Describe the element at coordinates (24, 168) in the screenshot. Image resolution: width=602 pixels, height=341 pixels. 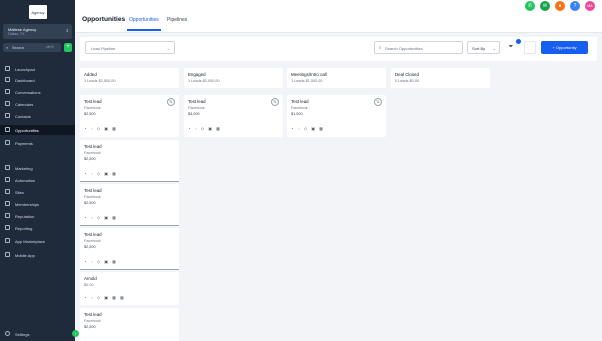
I see `sidebar-item-label: Marketing` at that location.